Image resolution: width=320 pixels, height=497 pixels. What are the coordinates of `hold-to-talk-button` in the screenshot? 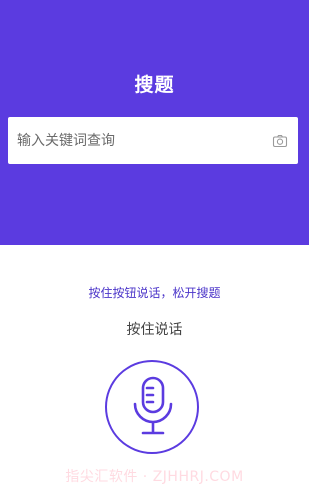 It's located at (152, 407).